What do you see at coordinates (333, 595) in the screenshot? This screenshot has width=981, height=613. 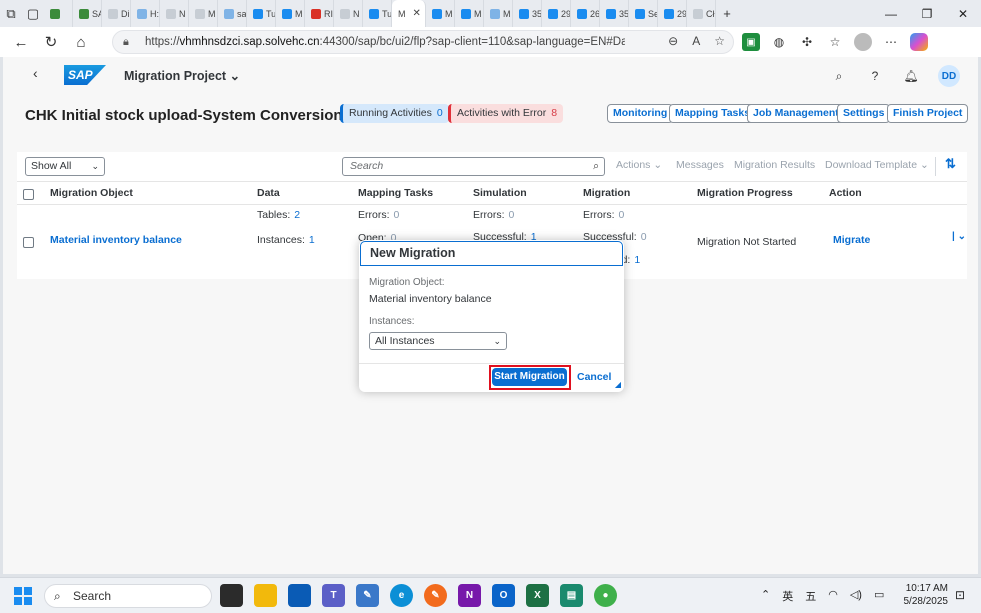 I see `teams-icon: T` at bounding box center [333, 595].